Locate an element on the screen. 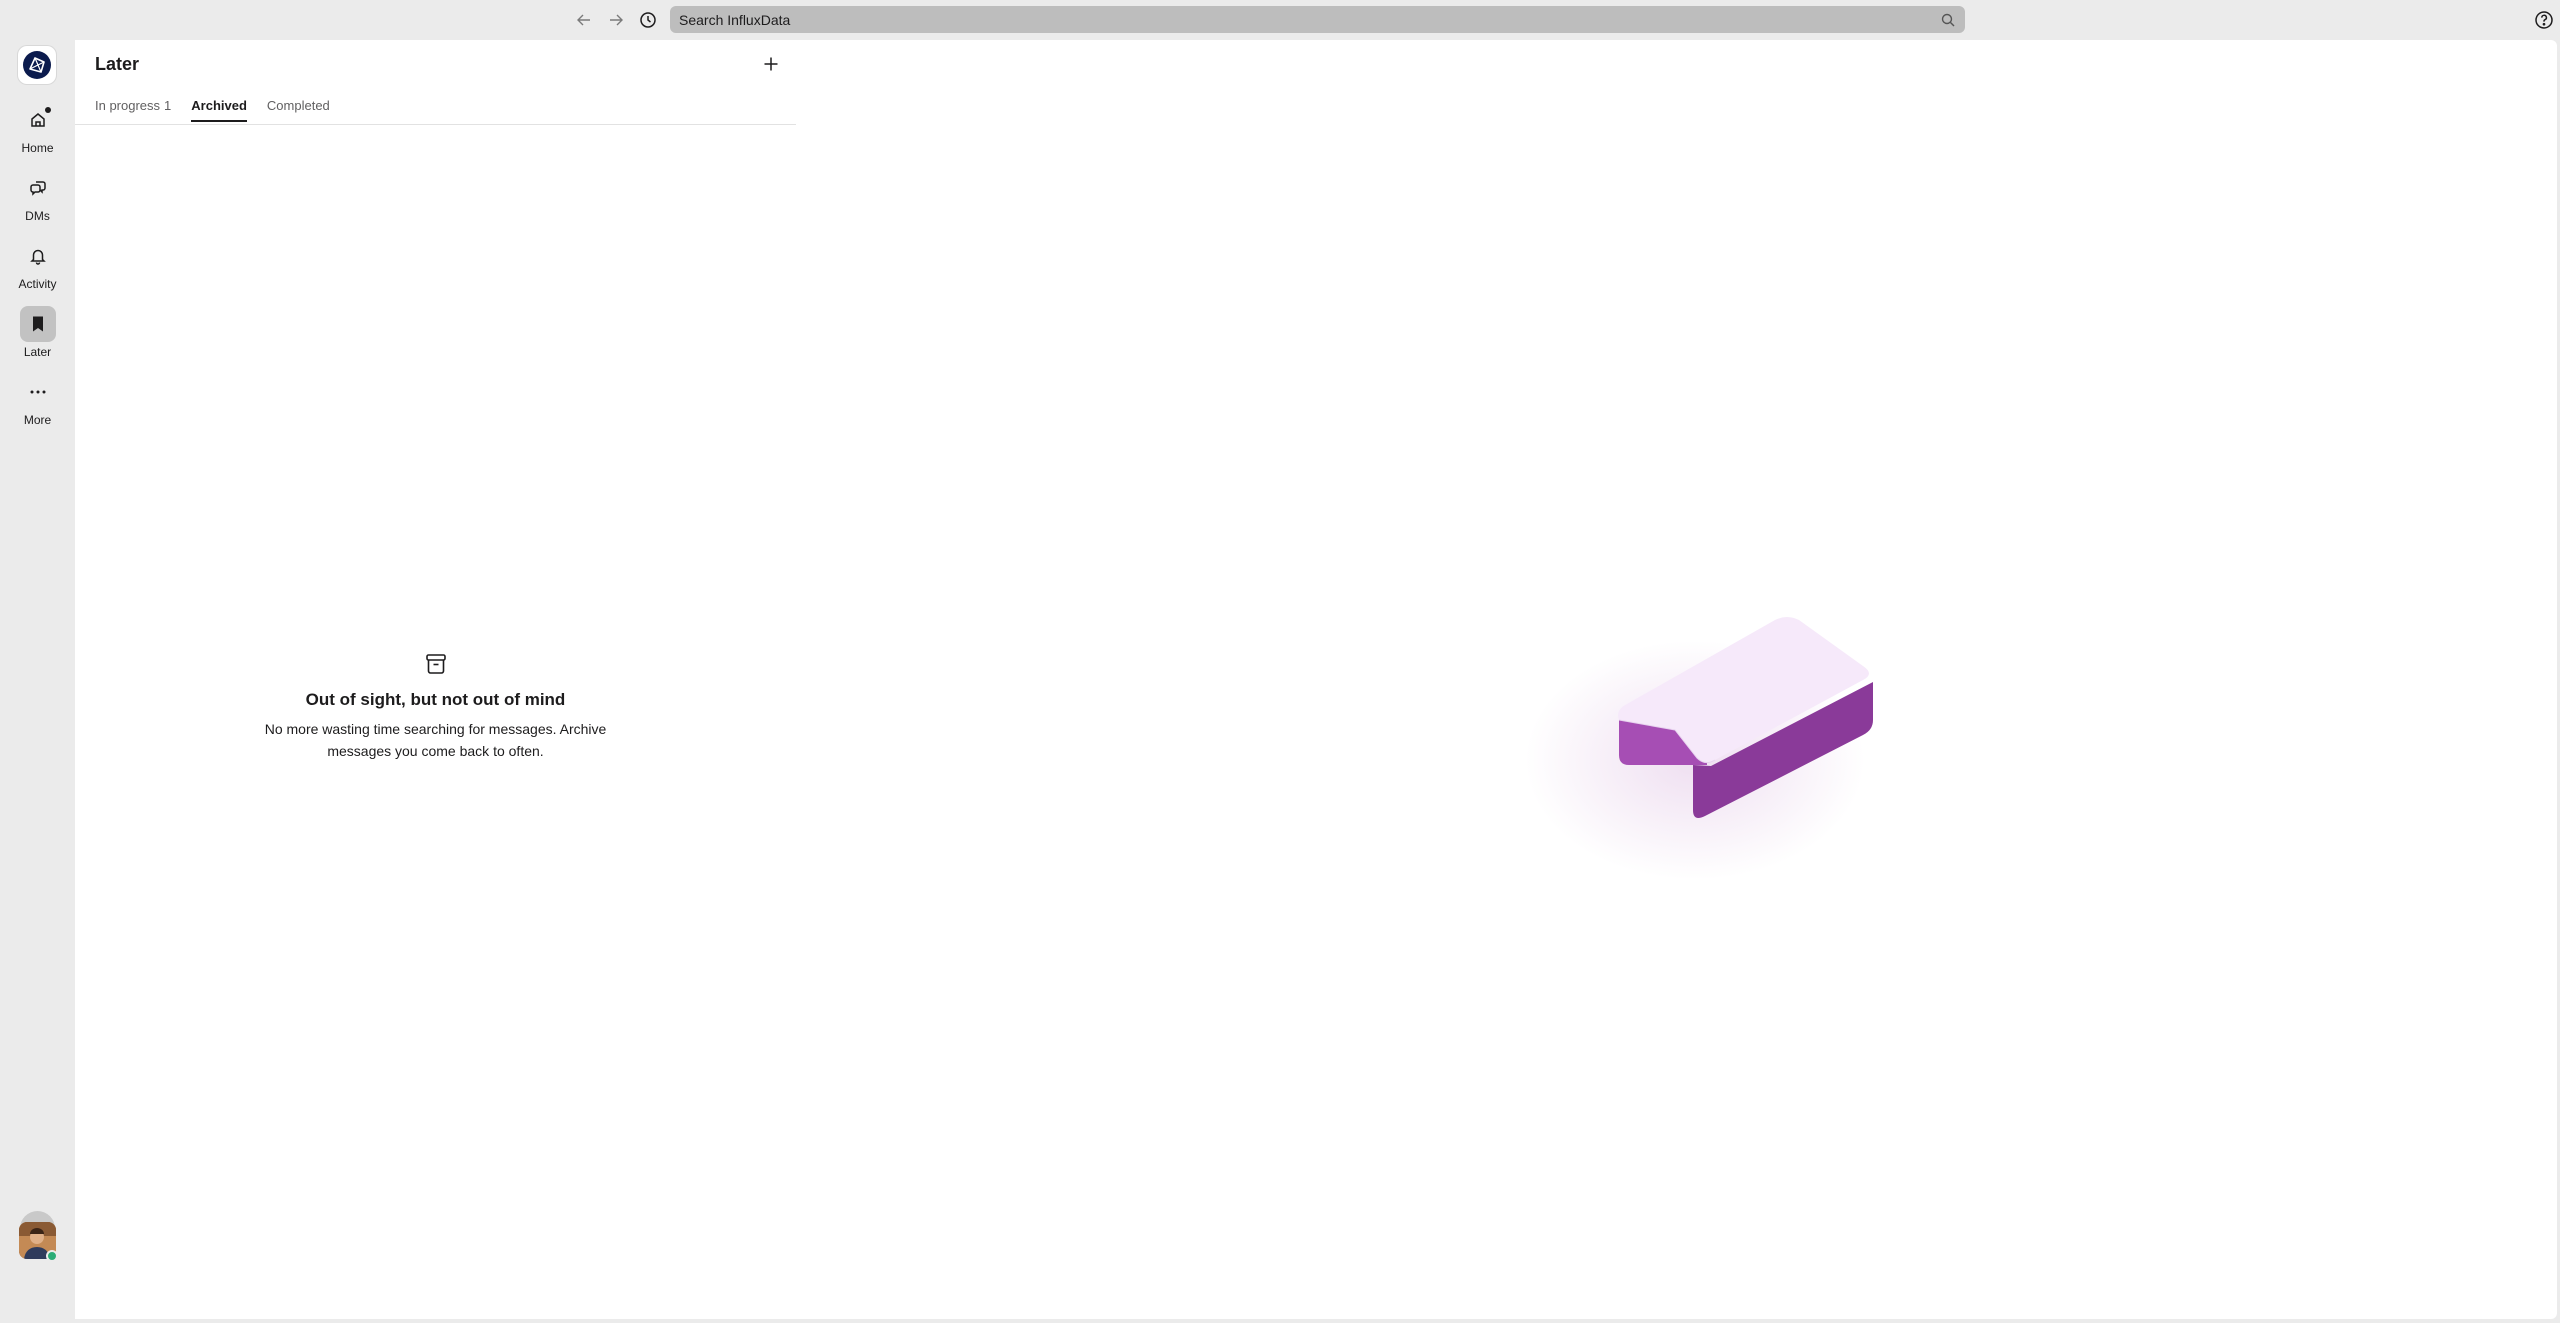  back-button is located at coordinates (584, 20).